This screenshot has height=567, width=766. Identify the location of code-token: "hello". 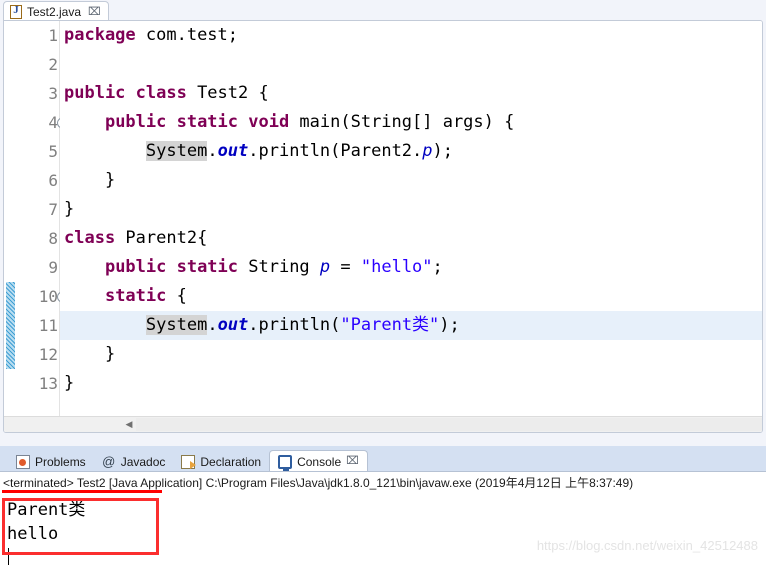
(396, 267).